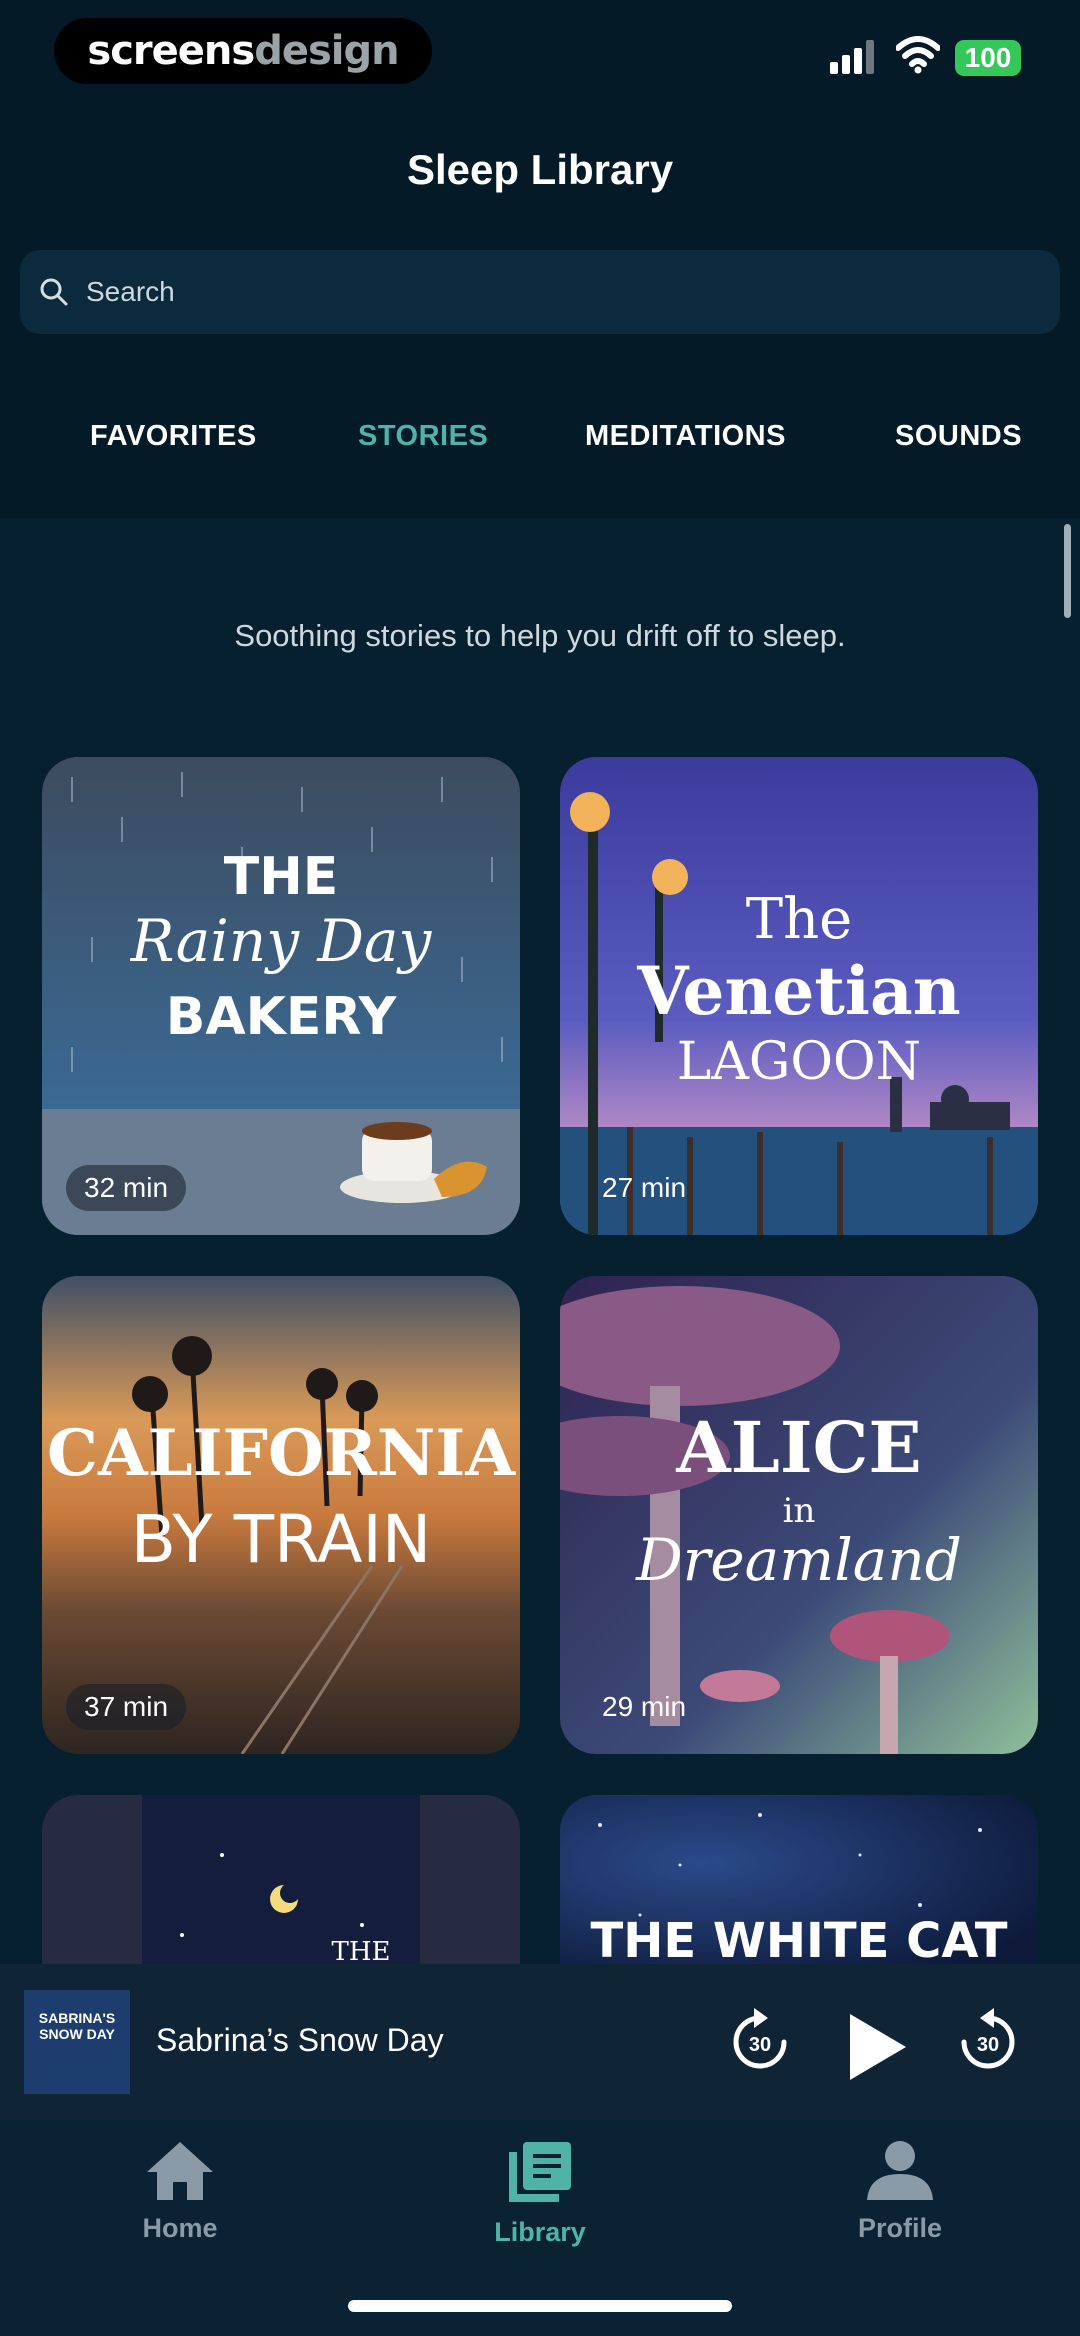  I want to click on story-card-the-white-cat: THE WHITE CAT, so click(799, 1879).